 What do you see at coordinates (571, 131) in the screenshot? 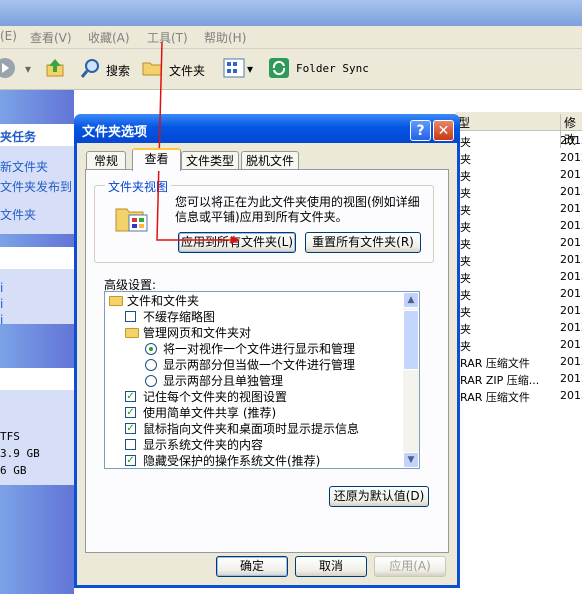
I see `column-header-modified: 修改` at bounding box center [571, 131].